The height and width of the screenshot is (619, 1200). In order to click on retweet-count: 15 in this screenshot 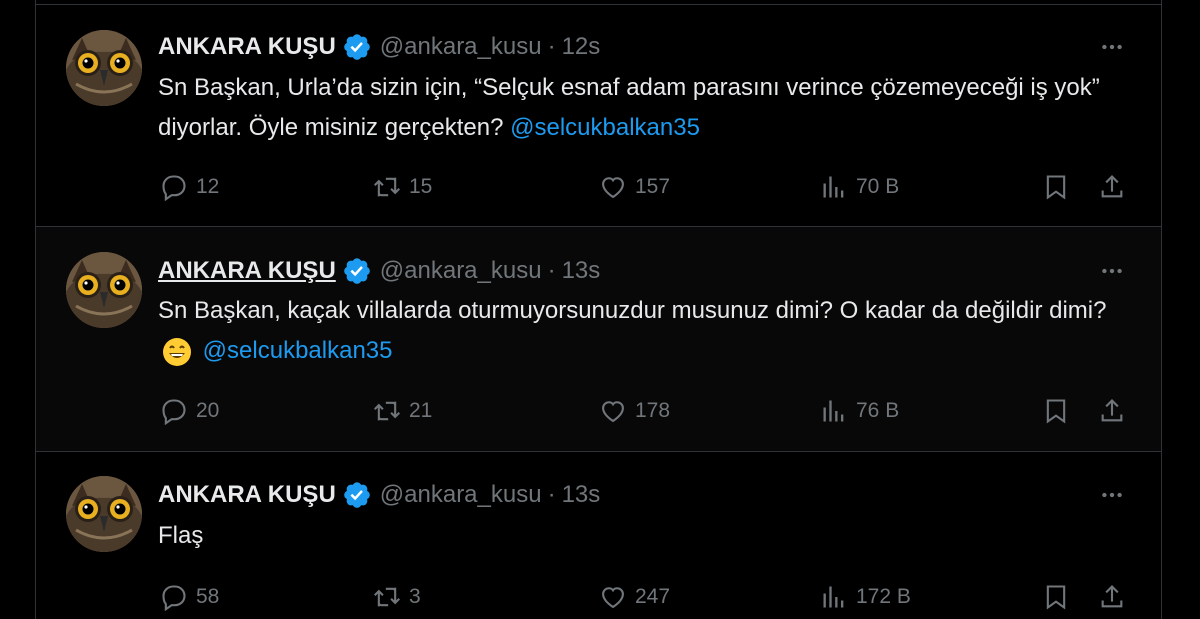, I will do `click(421, 186)`.